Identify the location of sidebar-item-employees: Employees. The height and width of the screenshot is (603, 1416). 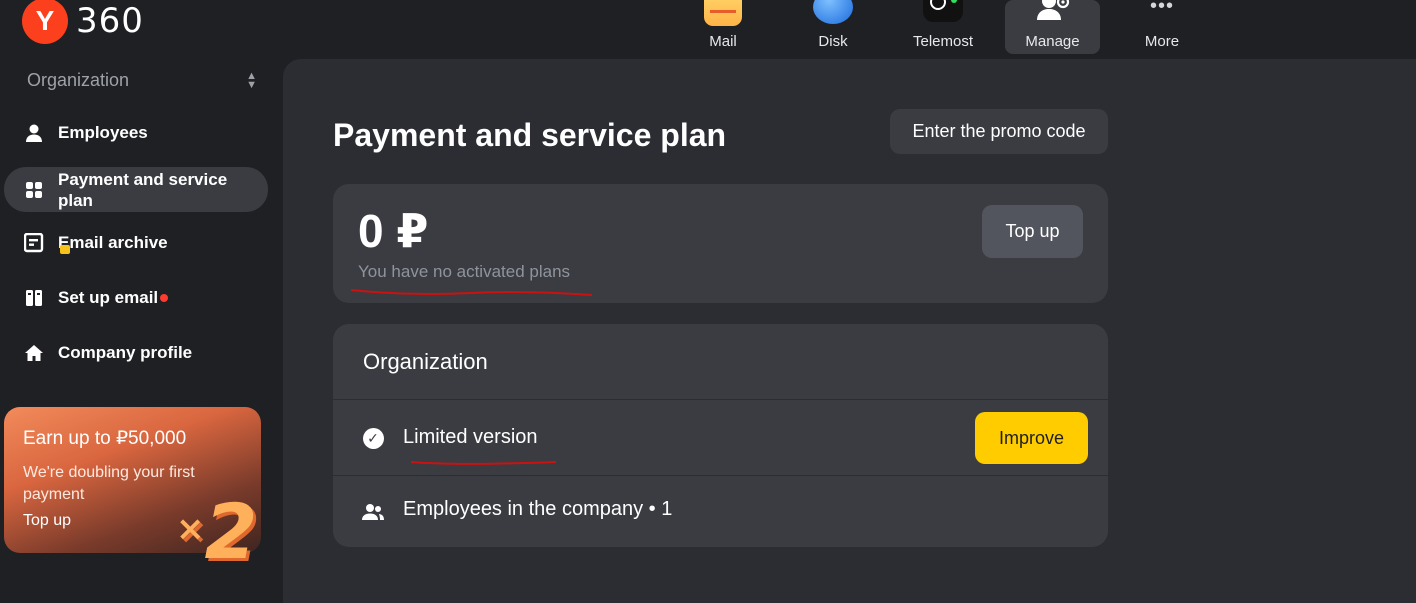
(136, 133).